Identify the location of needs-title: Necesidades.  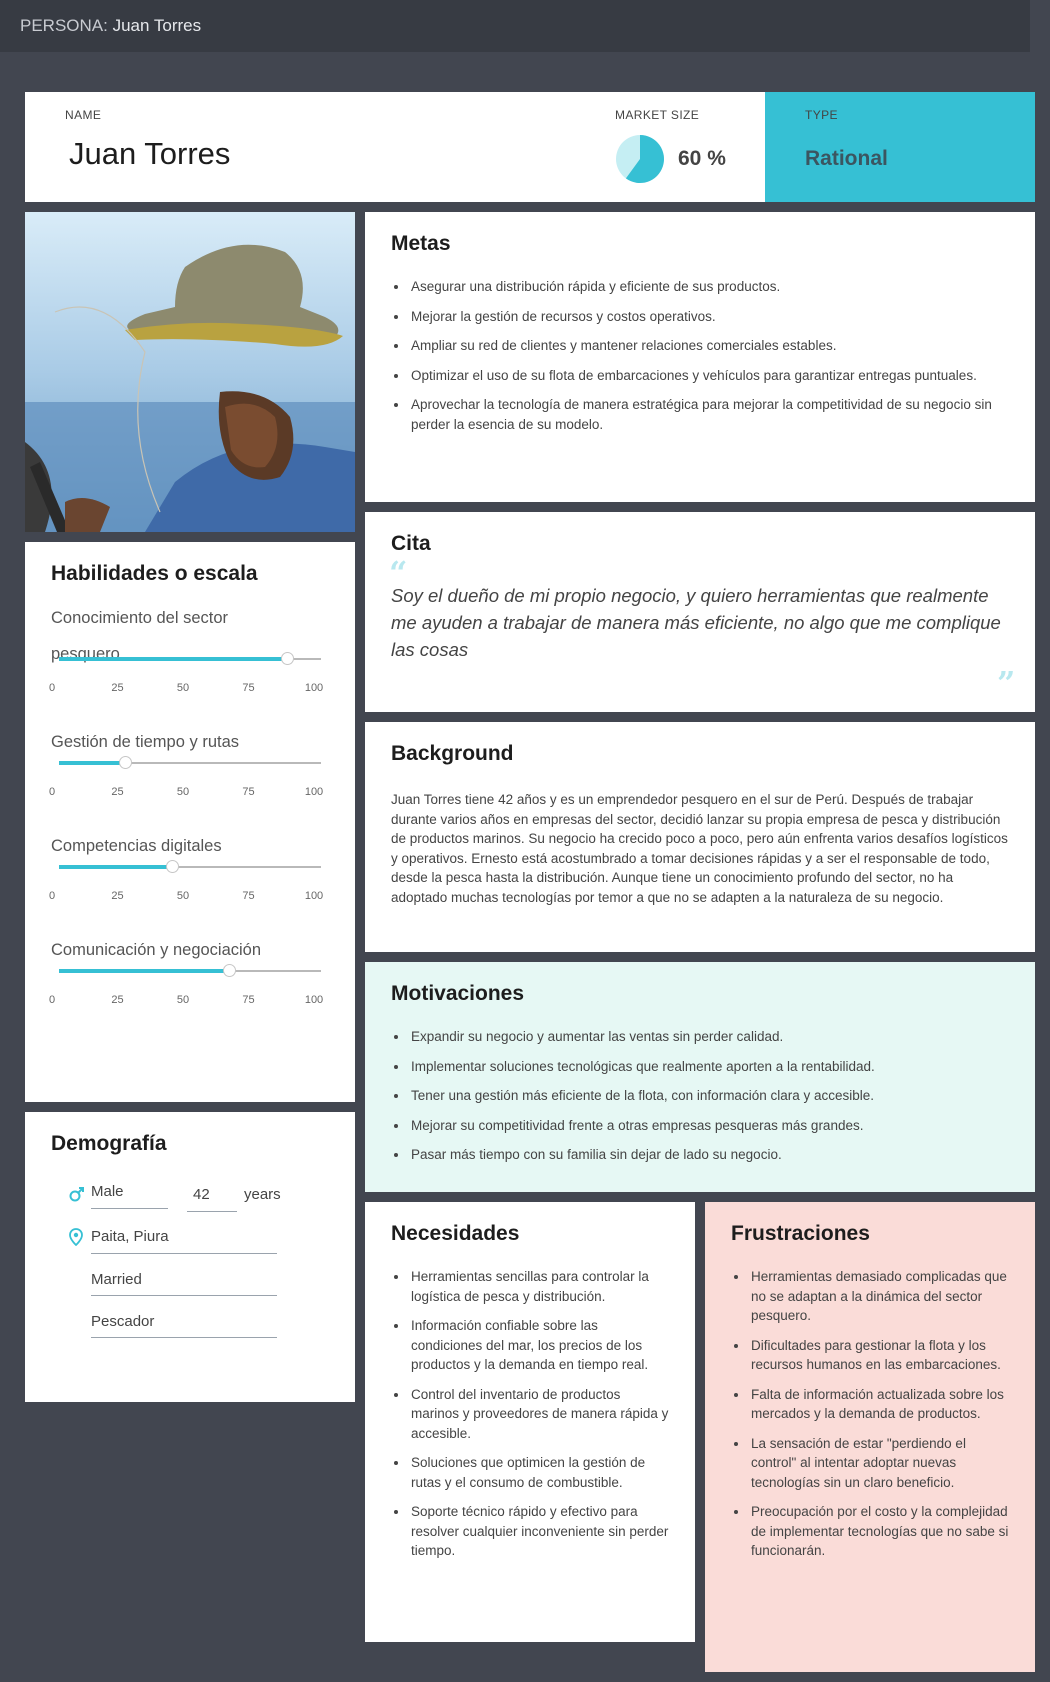
(455, 1233).